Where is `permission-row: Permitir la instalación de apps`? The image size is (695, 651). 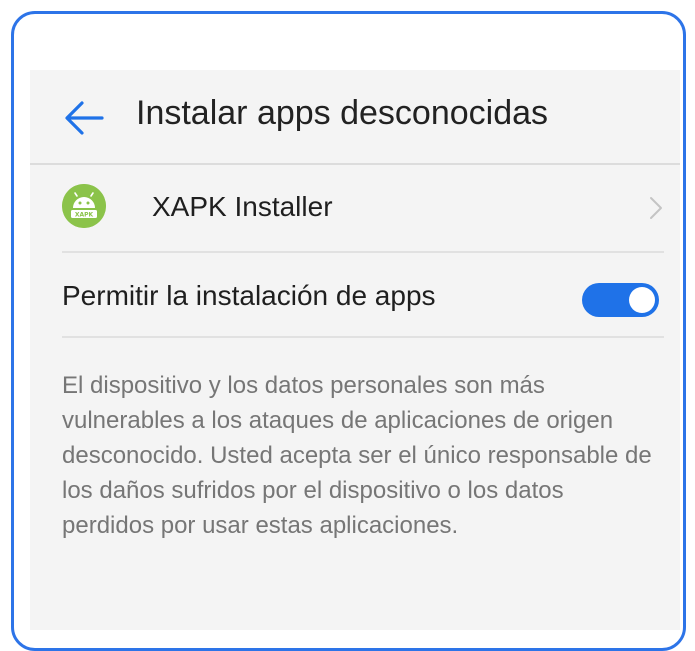
permission-row: Permitir la instalación de apps is located at coordinates (355, 295).